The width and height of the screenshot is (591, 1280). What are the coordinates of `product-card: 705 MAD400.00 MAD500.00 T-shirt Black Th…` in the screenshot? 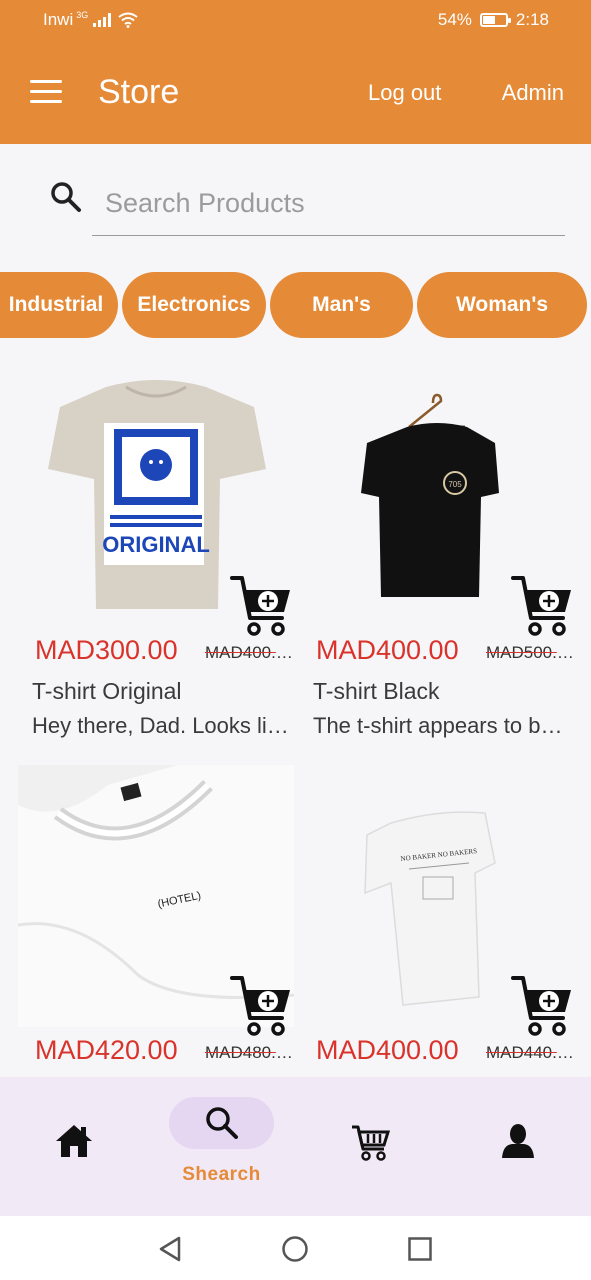 It's located at (437, 562).